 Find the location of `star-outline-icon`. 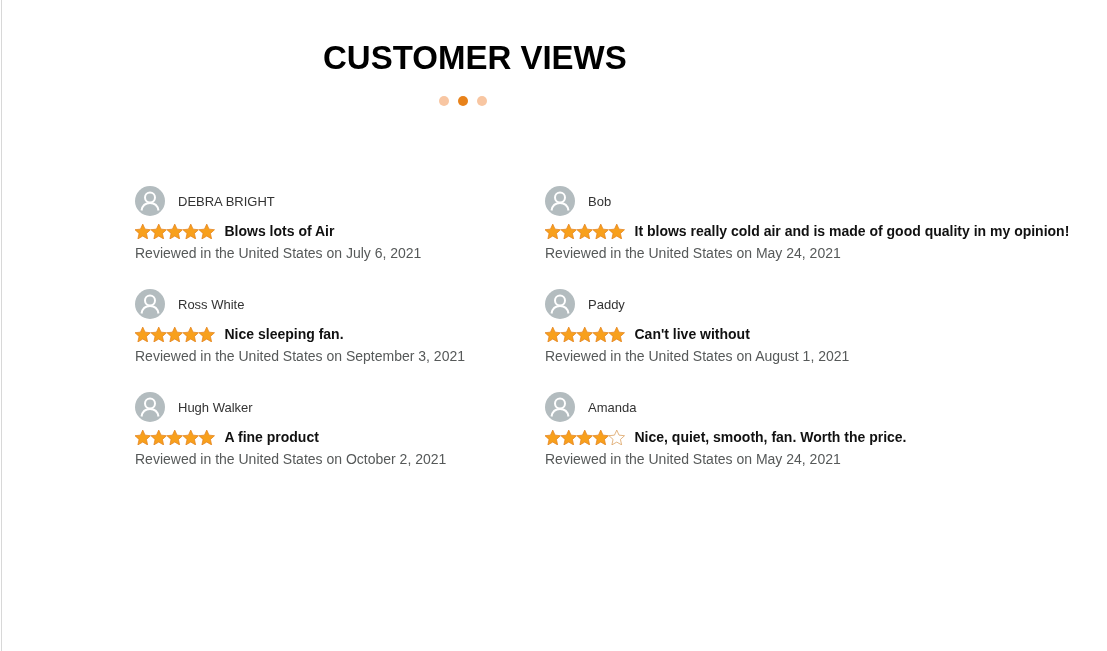

star-outline-icon is located at coordinates (617, 437).